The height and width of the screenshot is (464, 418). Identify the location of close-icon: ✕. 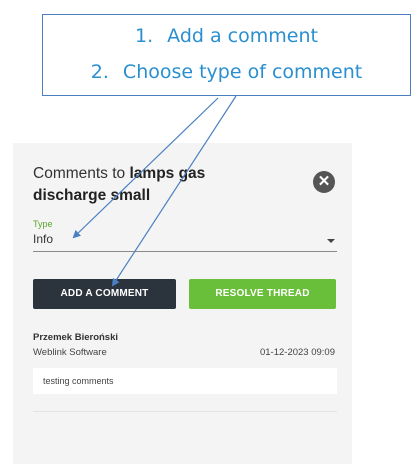
(324, 182).